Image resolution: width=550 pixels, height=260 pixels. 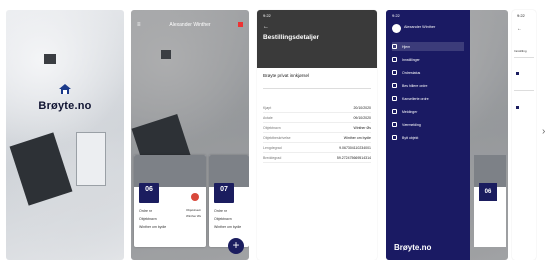 What do you see at coordinates (410, 111) in the screenshot?
I see `menu-item-label: Meldinger` at bounding box center [410, 111].